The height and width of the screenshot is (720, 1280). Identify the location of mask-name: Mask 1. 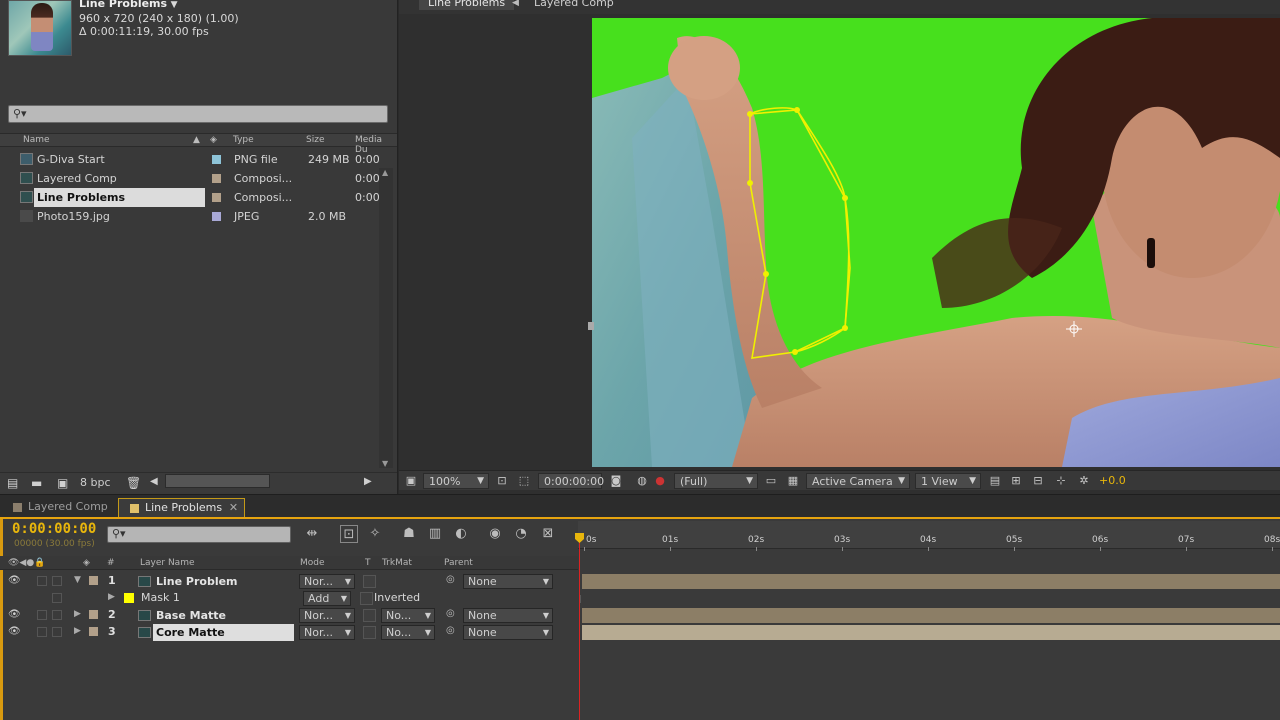
(160, 597).